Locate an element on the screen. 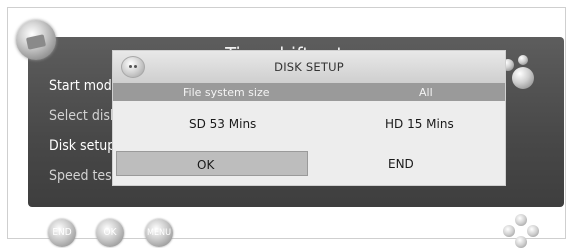  dialog-header: DISK SETUP is located at coordinates (309, 67).